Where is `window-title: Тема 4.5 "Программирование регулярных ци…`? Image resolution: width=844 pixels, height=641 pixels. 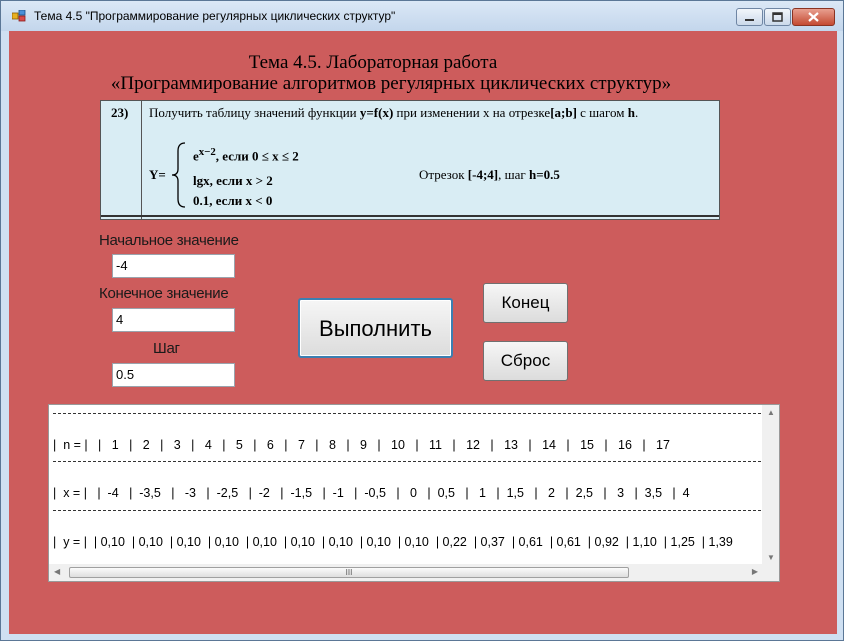
window-title: Тема 4.5 "Программирование регулярных ци… is located at coordinates (215, 16).